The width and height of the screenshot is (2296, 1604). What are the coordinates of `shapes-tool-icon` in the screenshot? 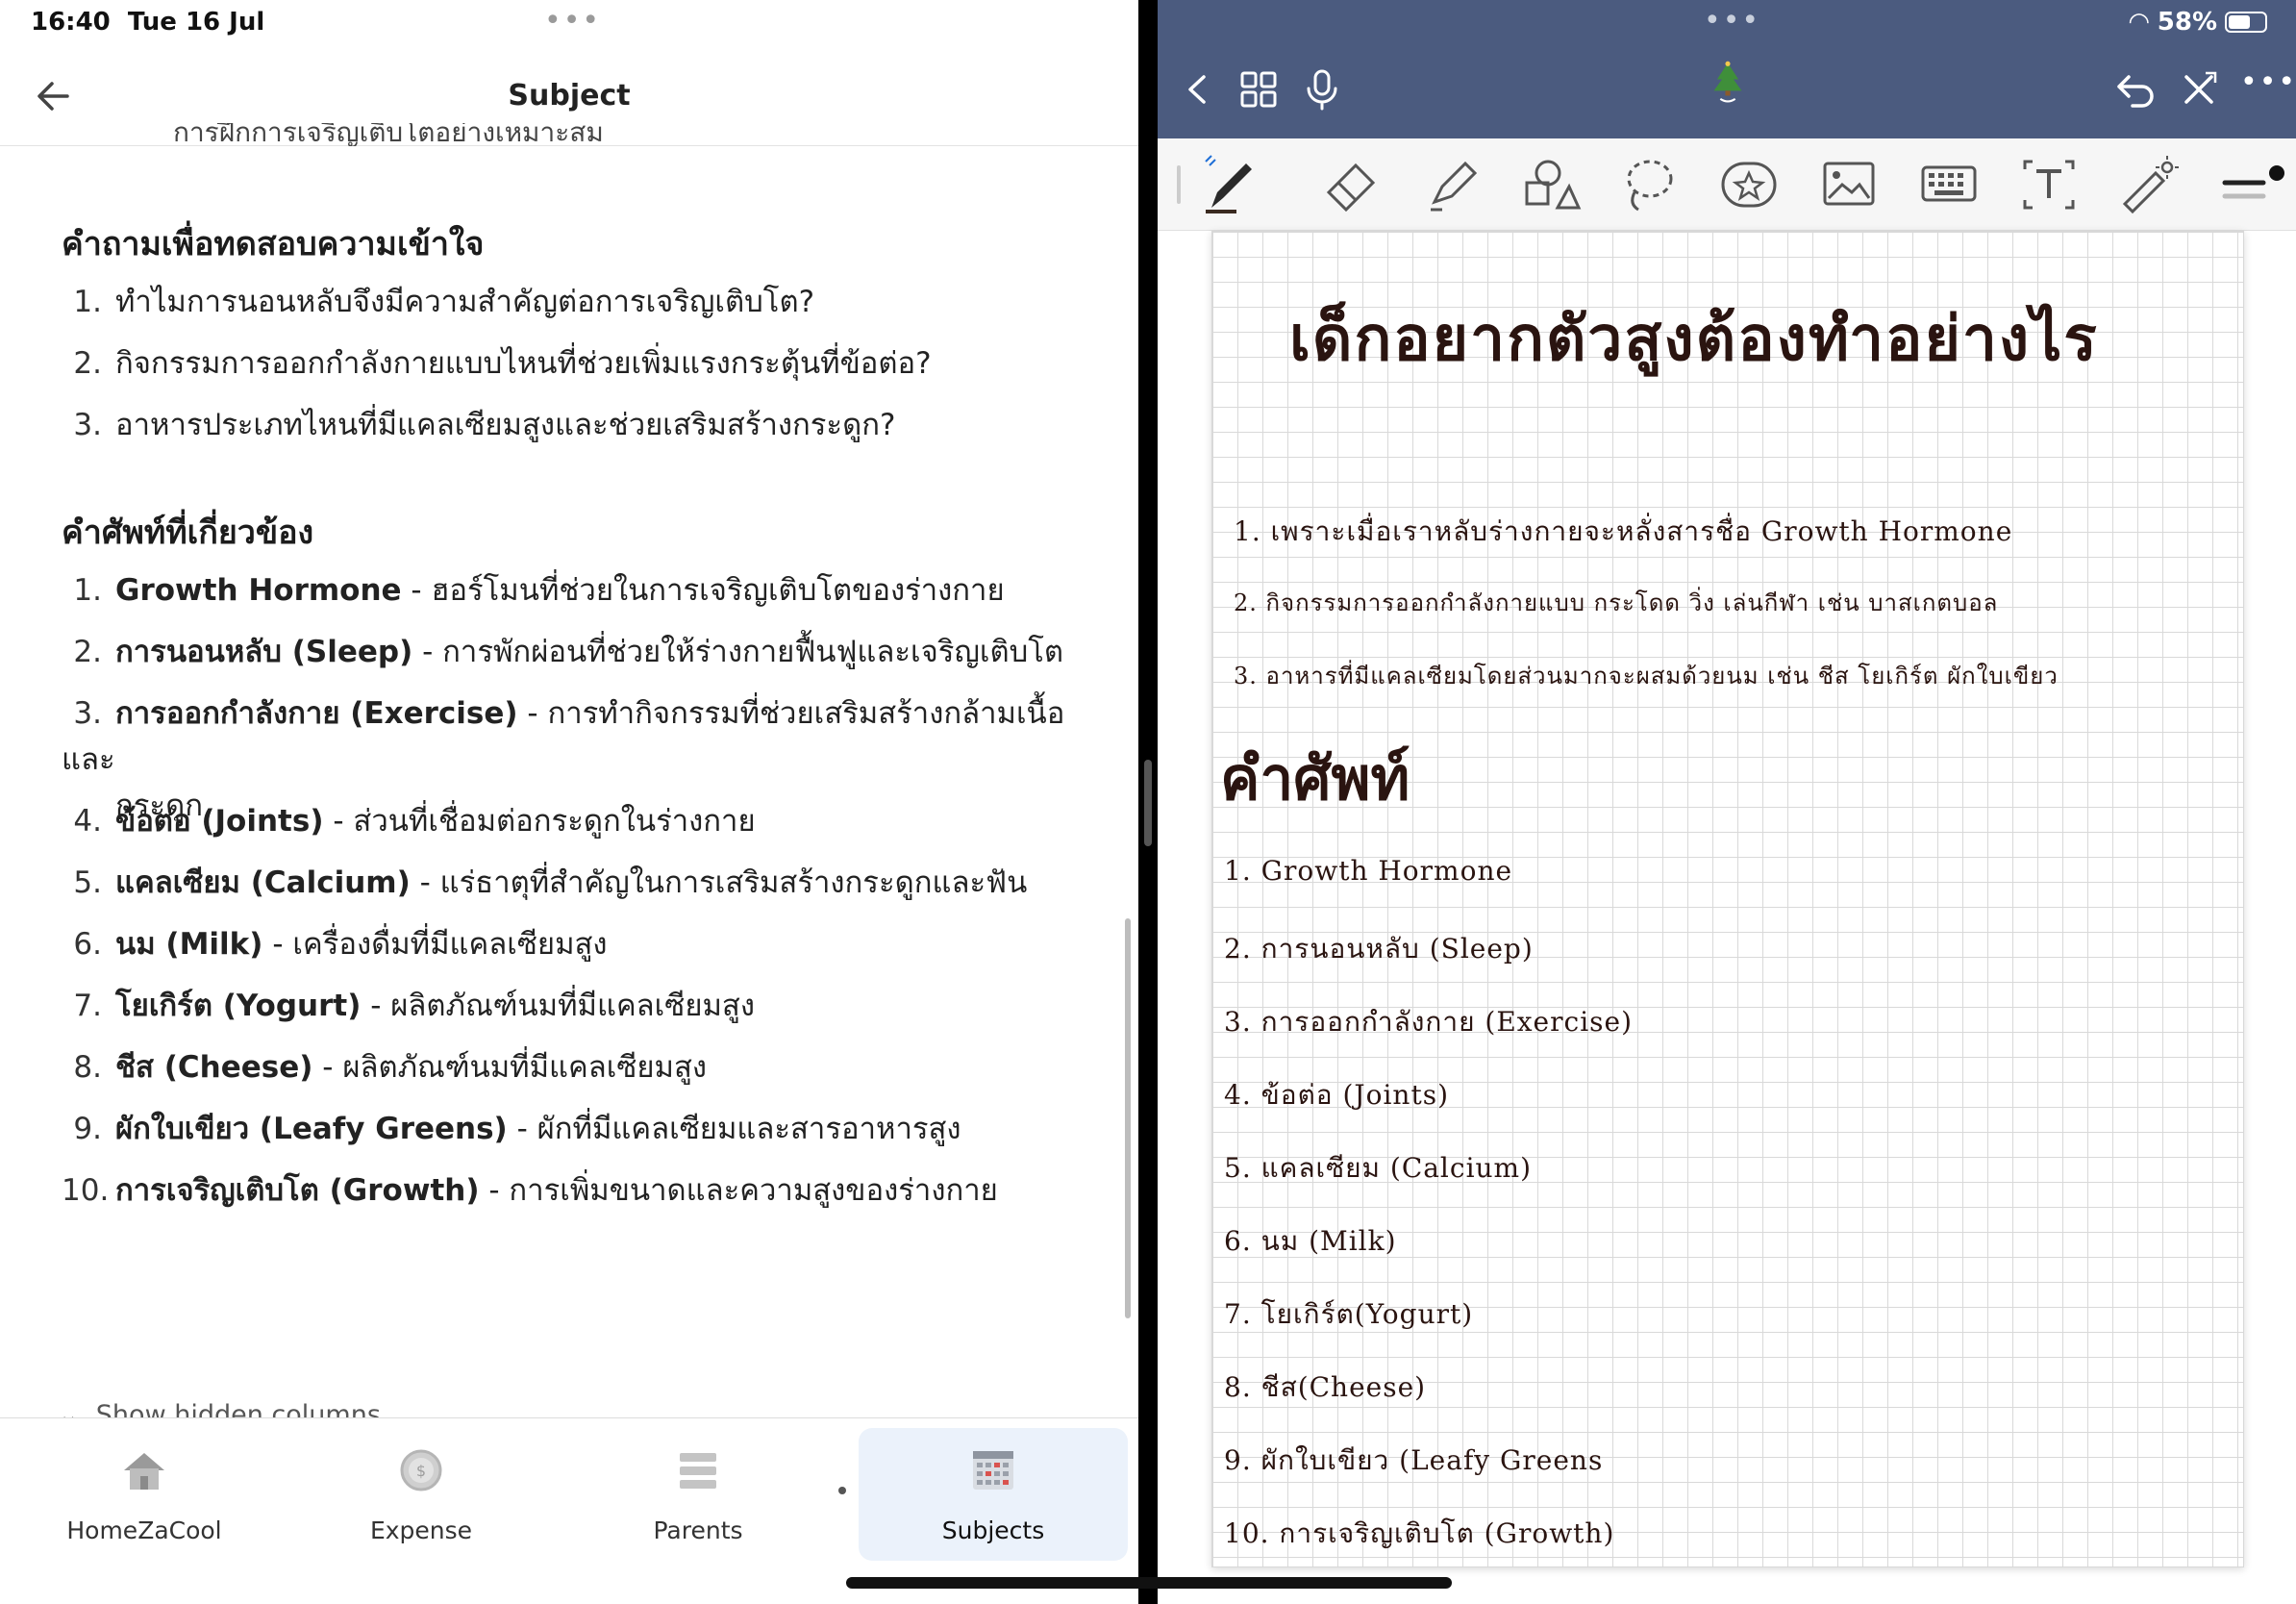 It's located at (1551, 184).